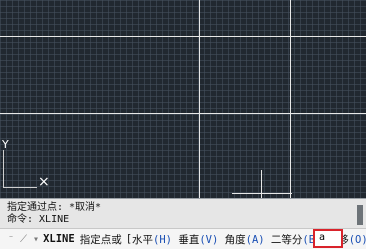 The image size is (366, 249). I want to click on option-vertical: 垂直(V), so click(198, 239).